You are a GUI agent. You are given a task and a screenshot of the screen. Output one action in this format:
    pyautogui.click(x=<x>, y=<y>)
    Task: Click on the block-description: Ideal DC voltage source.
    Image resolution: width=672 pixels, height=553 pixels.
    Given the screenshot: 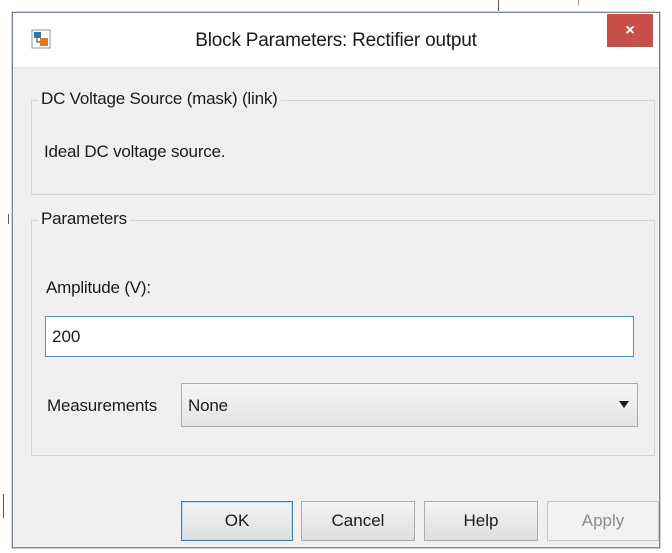 What is the action you would take?
    pyautogui.click(x=135, y=151)
    